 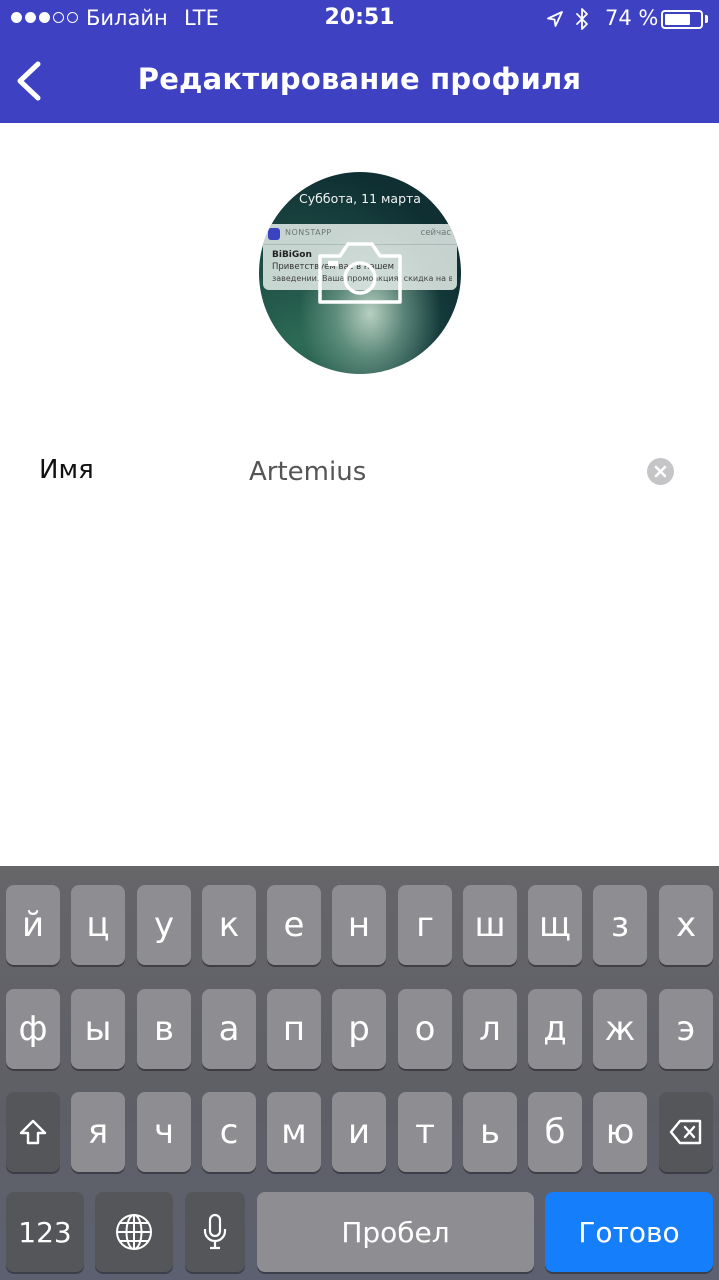 What do you see at coordinates (632, 18) in the screenshot?
I see `battery-percent: 74 %` at bounding box center [632, 18].